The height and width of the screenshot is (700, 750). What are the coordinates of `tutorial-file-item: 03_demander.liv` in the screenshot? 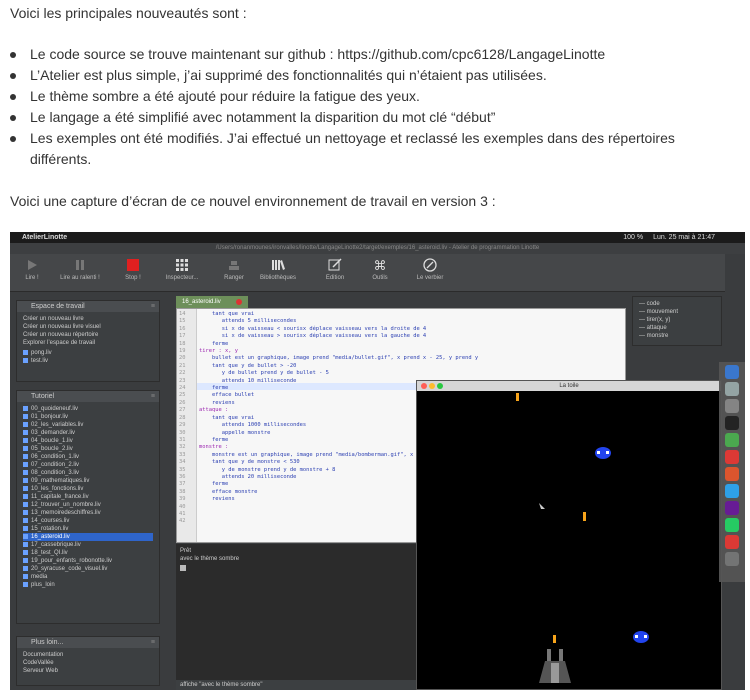 It's located at (88, 433).